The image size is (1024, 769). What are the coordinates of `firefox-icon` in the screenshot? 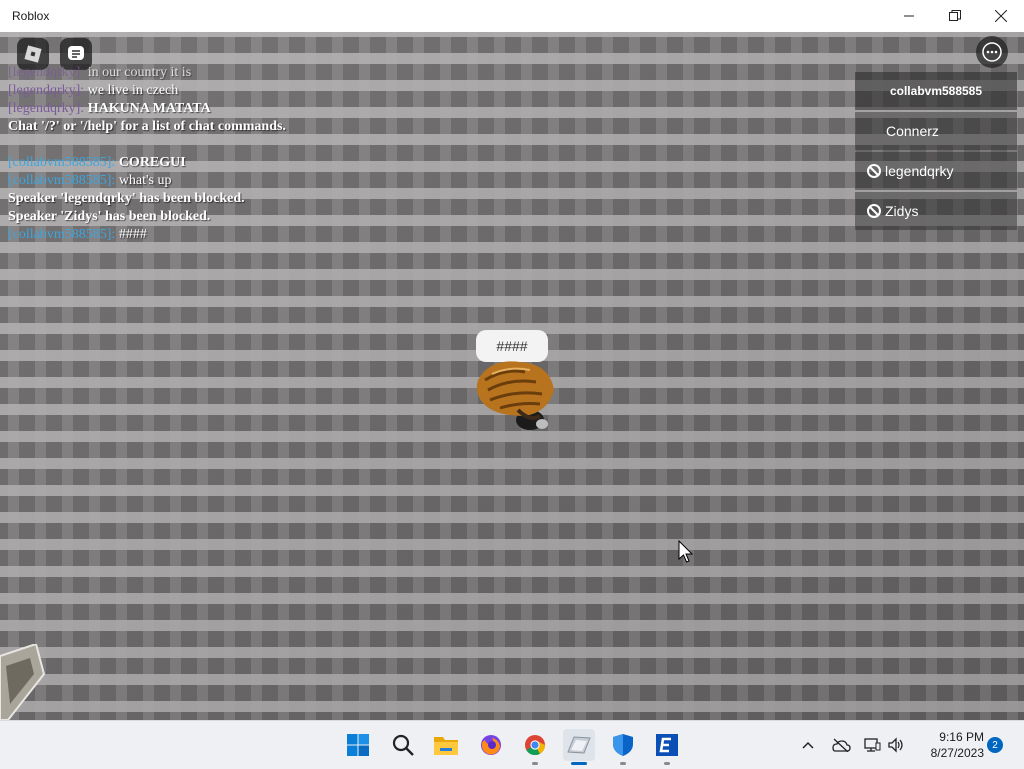 It's located at (491, 745).